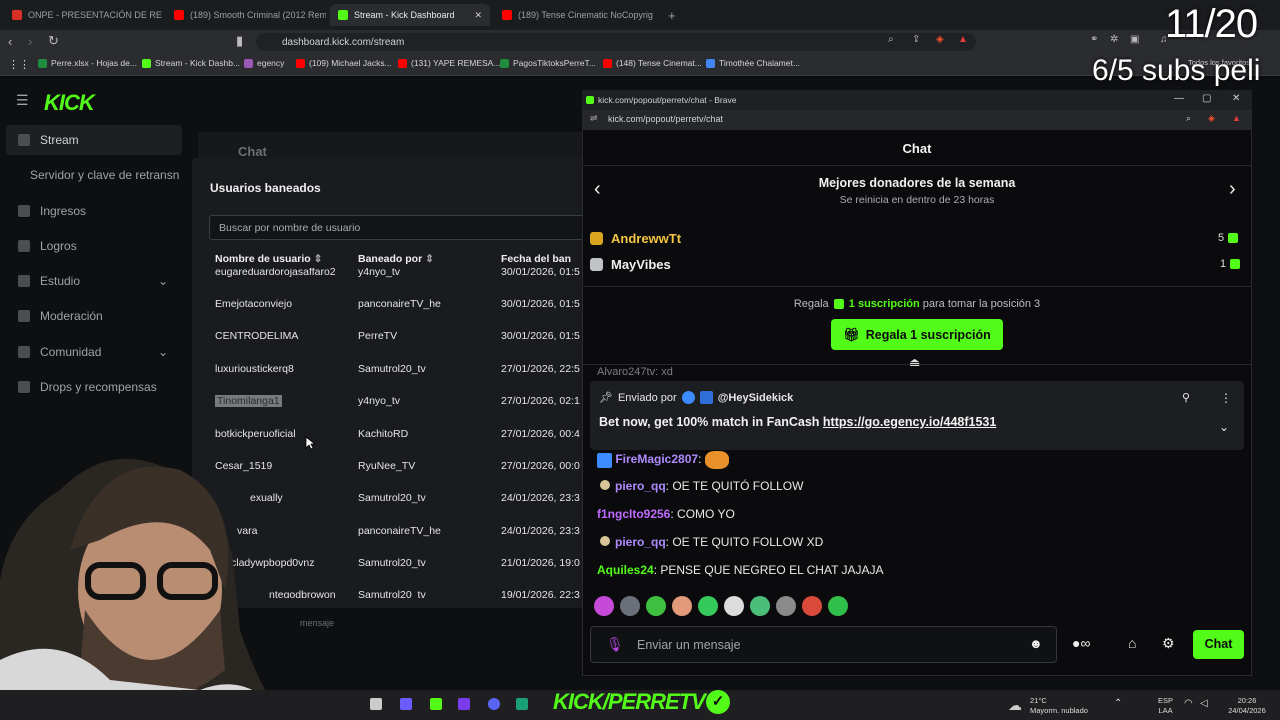 Image resolution: width=1280 pixels, height=720 pixels. What do you see at coordinates (22, 100) in the screenshot?
I see `menu-icon: ☰` at bounding box center [22, 100].